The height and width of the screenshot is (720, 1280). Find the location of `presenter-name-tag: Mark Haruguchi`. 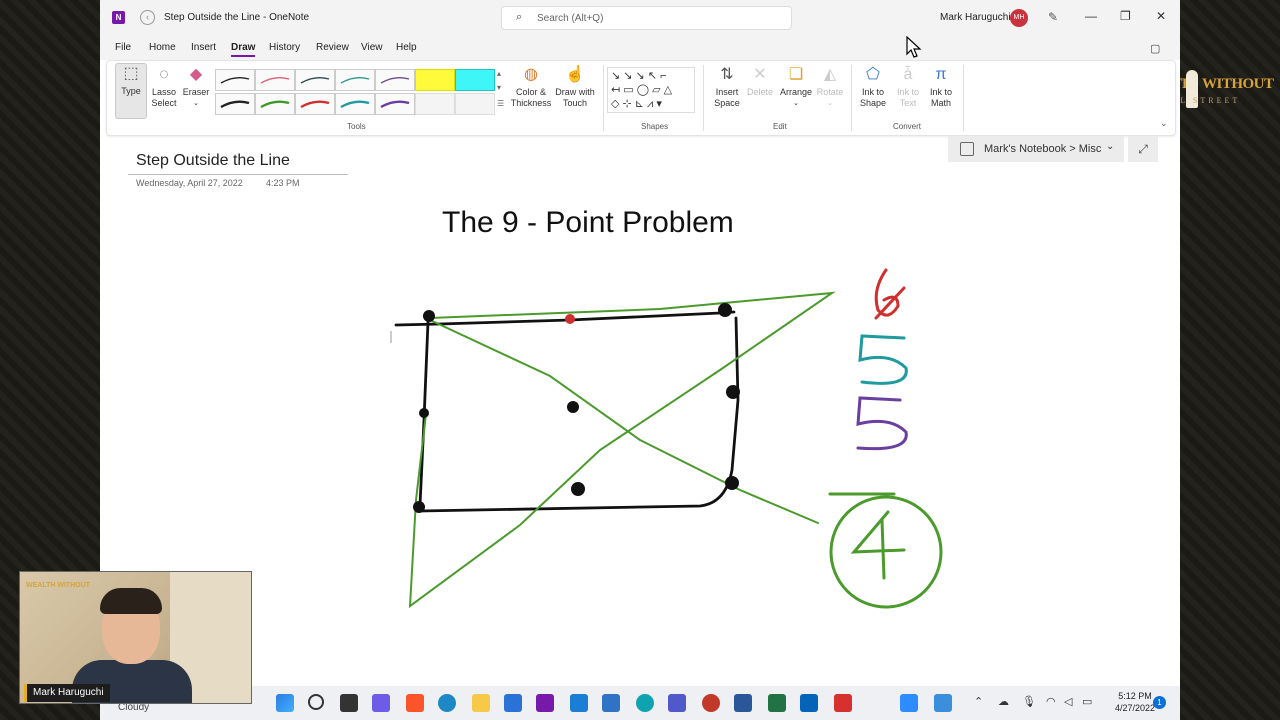

presenter-name-tag: Mark Haruguchi is located at coordinates (67, 693).